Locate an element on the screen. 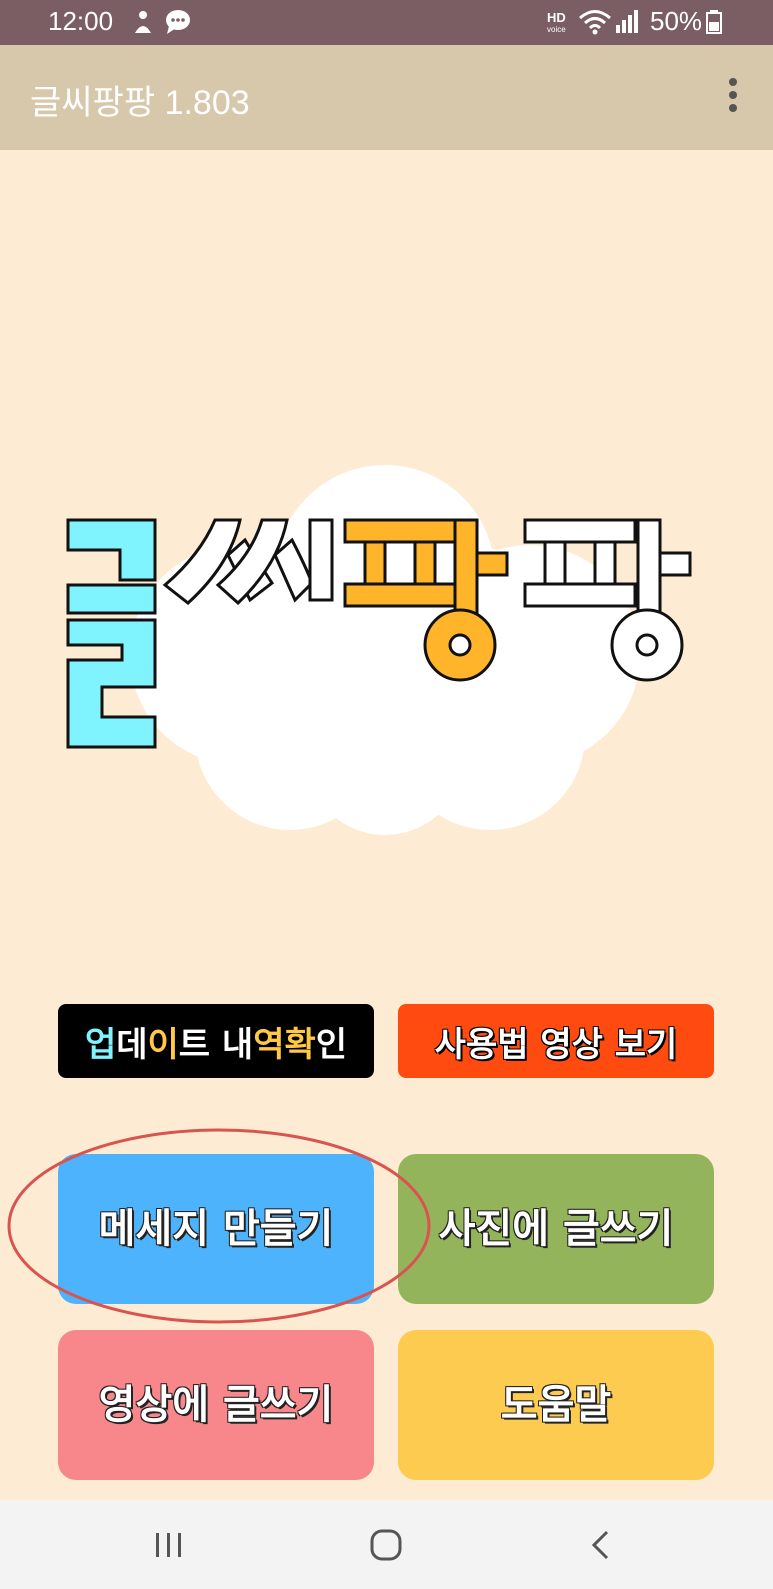 This screenshot has height=1589, width=773. write-on-video-button: 영상에 글쓰기 is located at coordinates (216, 1405).